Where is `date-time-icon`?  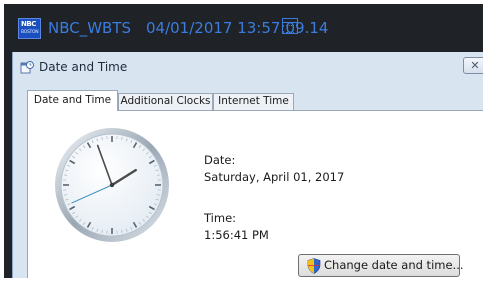 date-time-icon is located at coordinates (27, 67).